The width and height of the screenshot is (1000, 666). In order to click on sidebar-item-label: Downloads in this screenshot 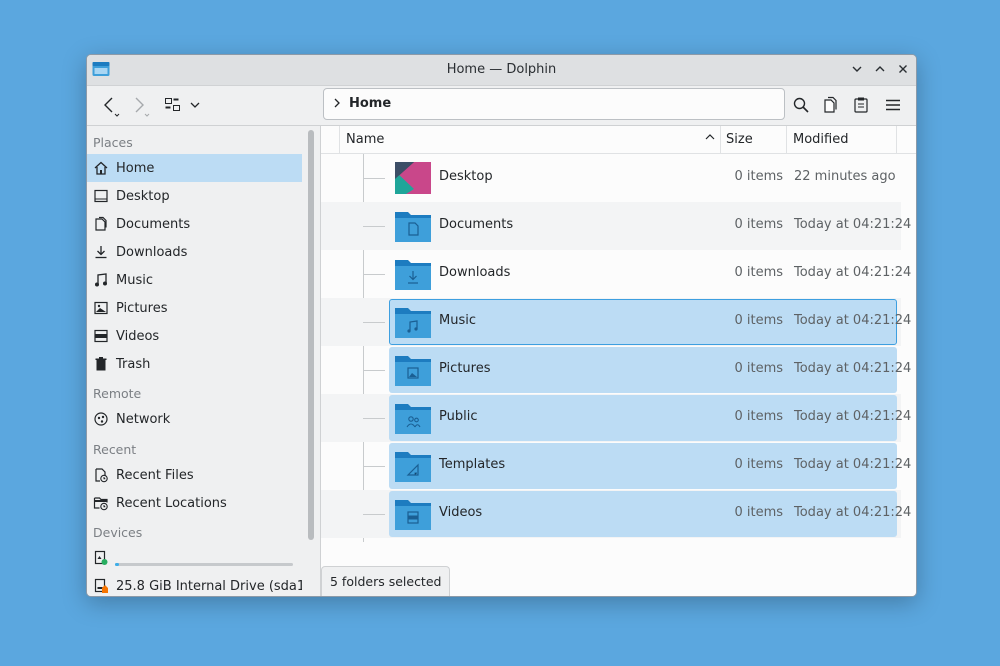, I will do `click(152, 252)`.